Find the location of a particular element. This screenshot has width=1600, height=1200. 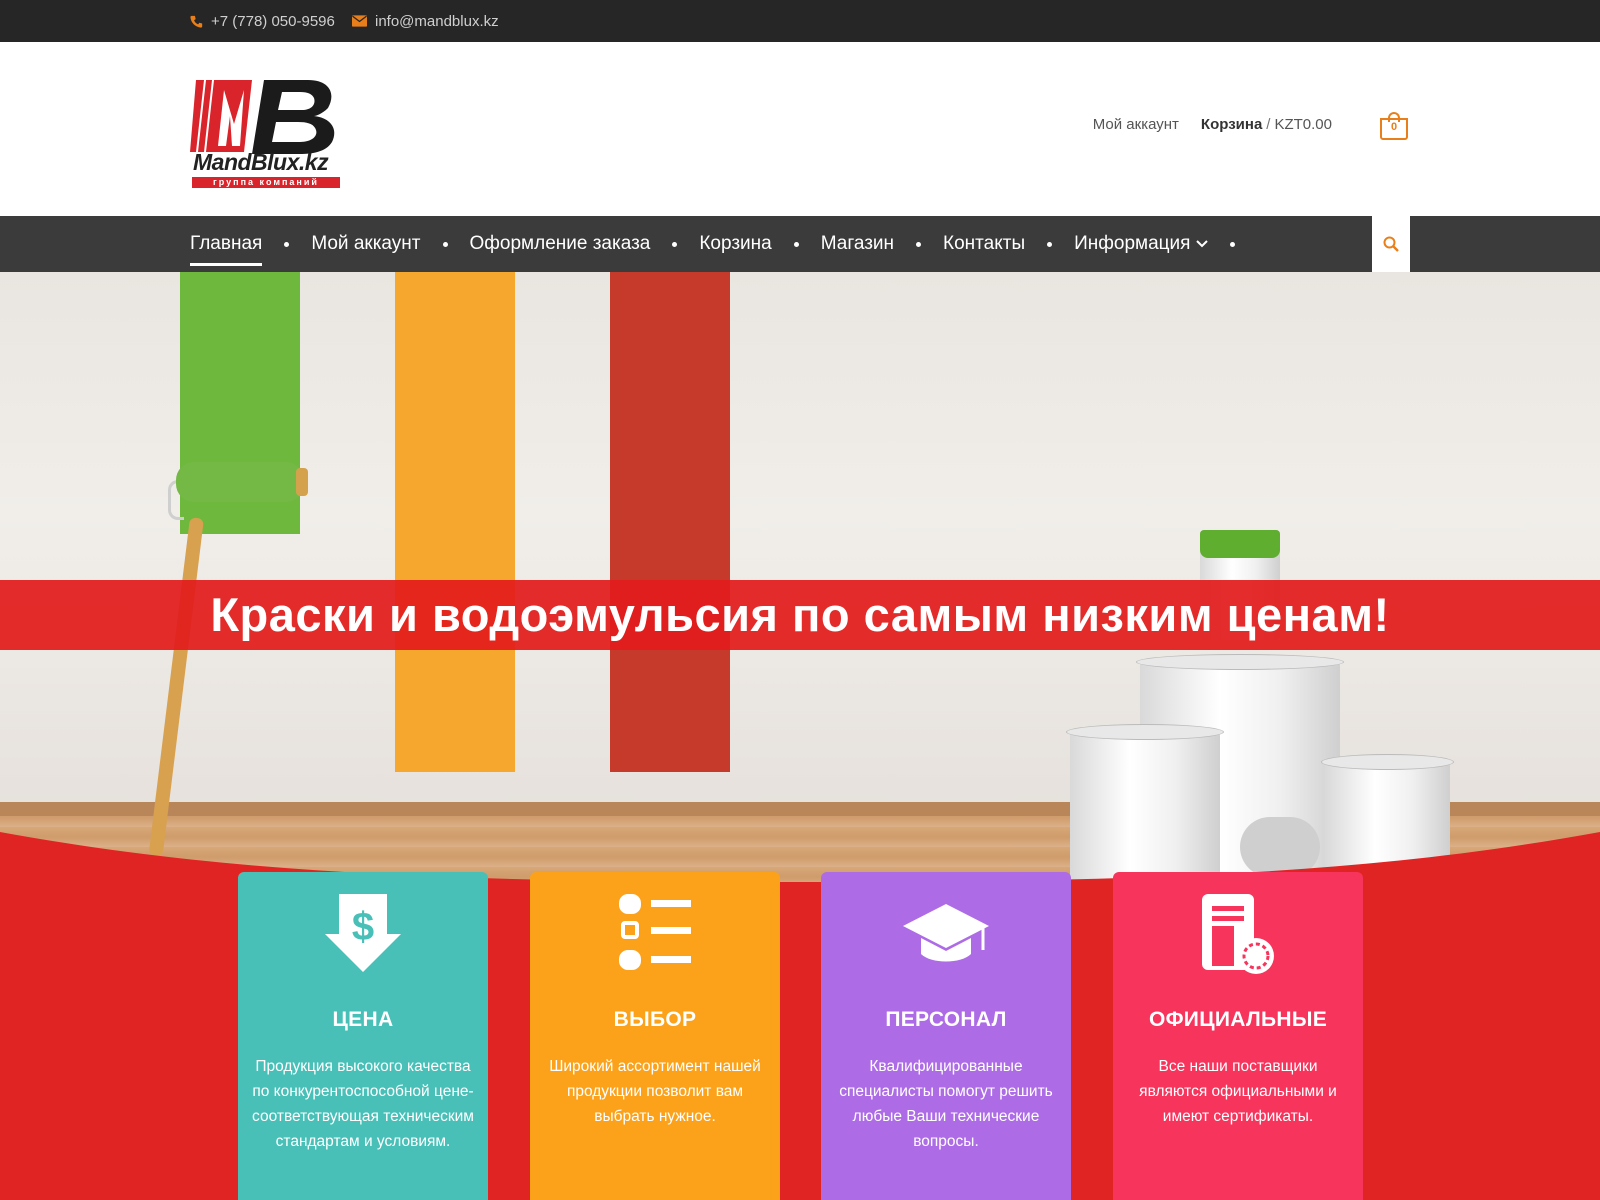

logo-mark is located at coordinates (262, 117).